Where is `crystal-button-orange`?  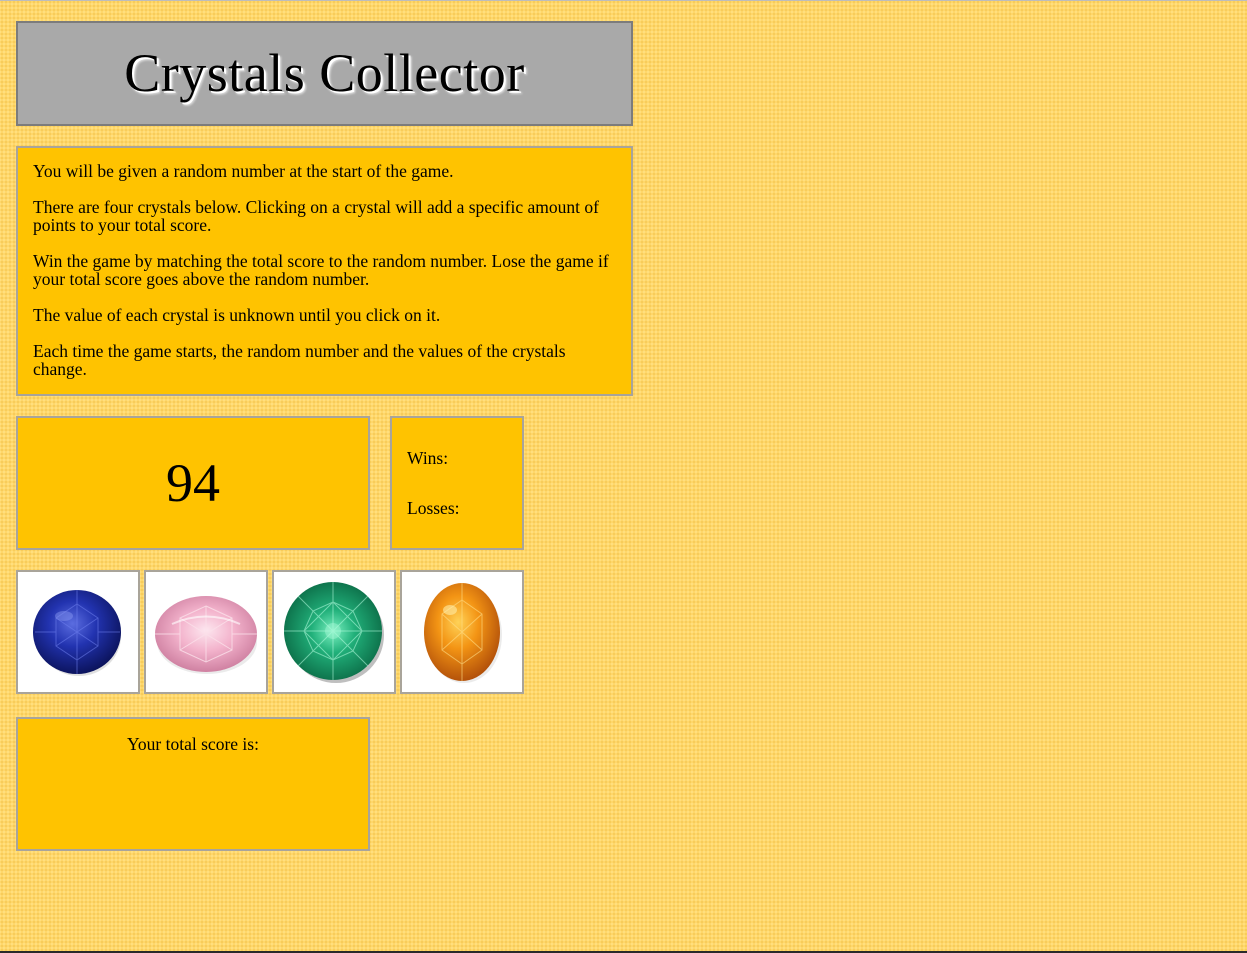
crystal-button-orange is located at coordinates (462, 632).